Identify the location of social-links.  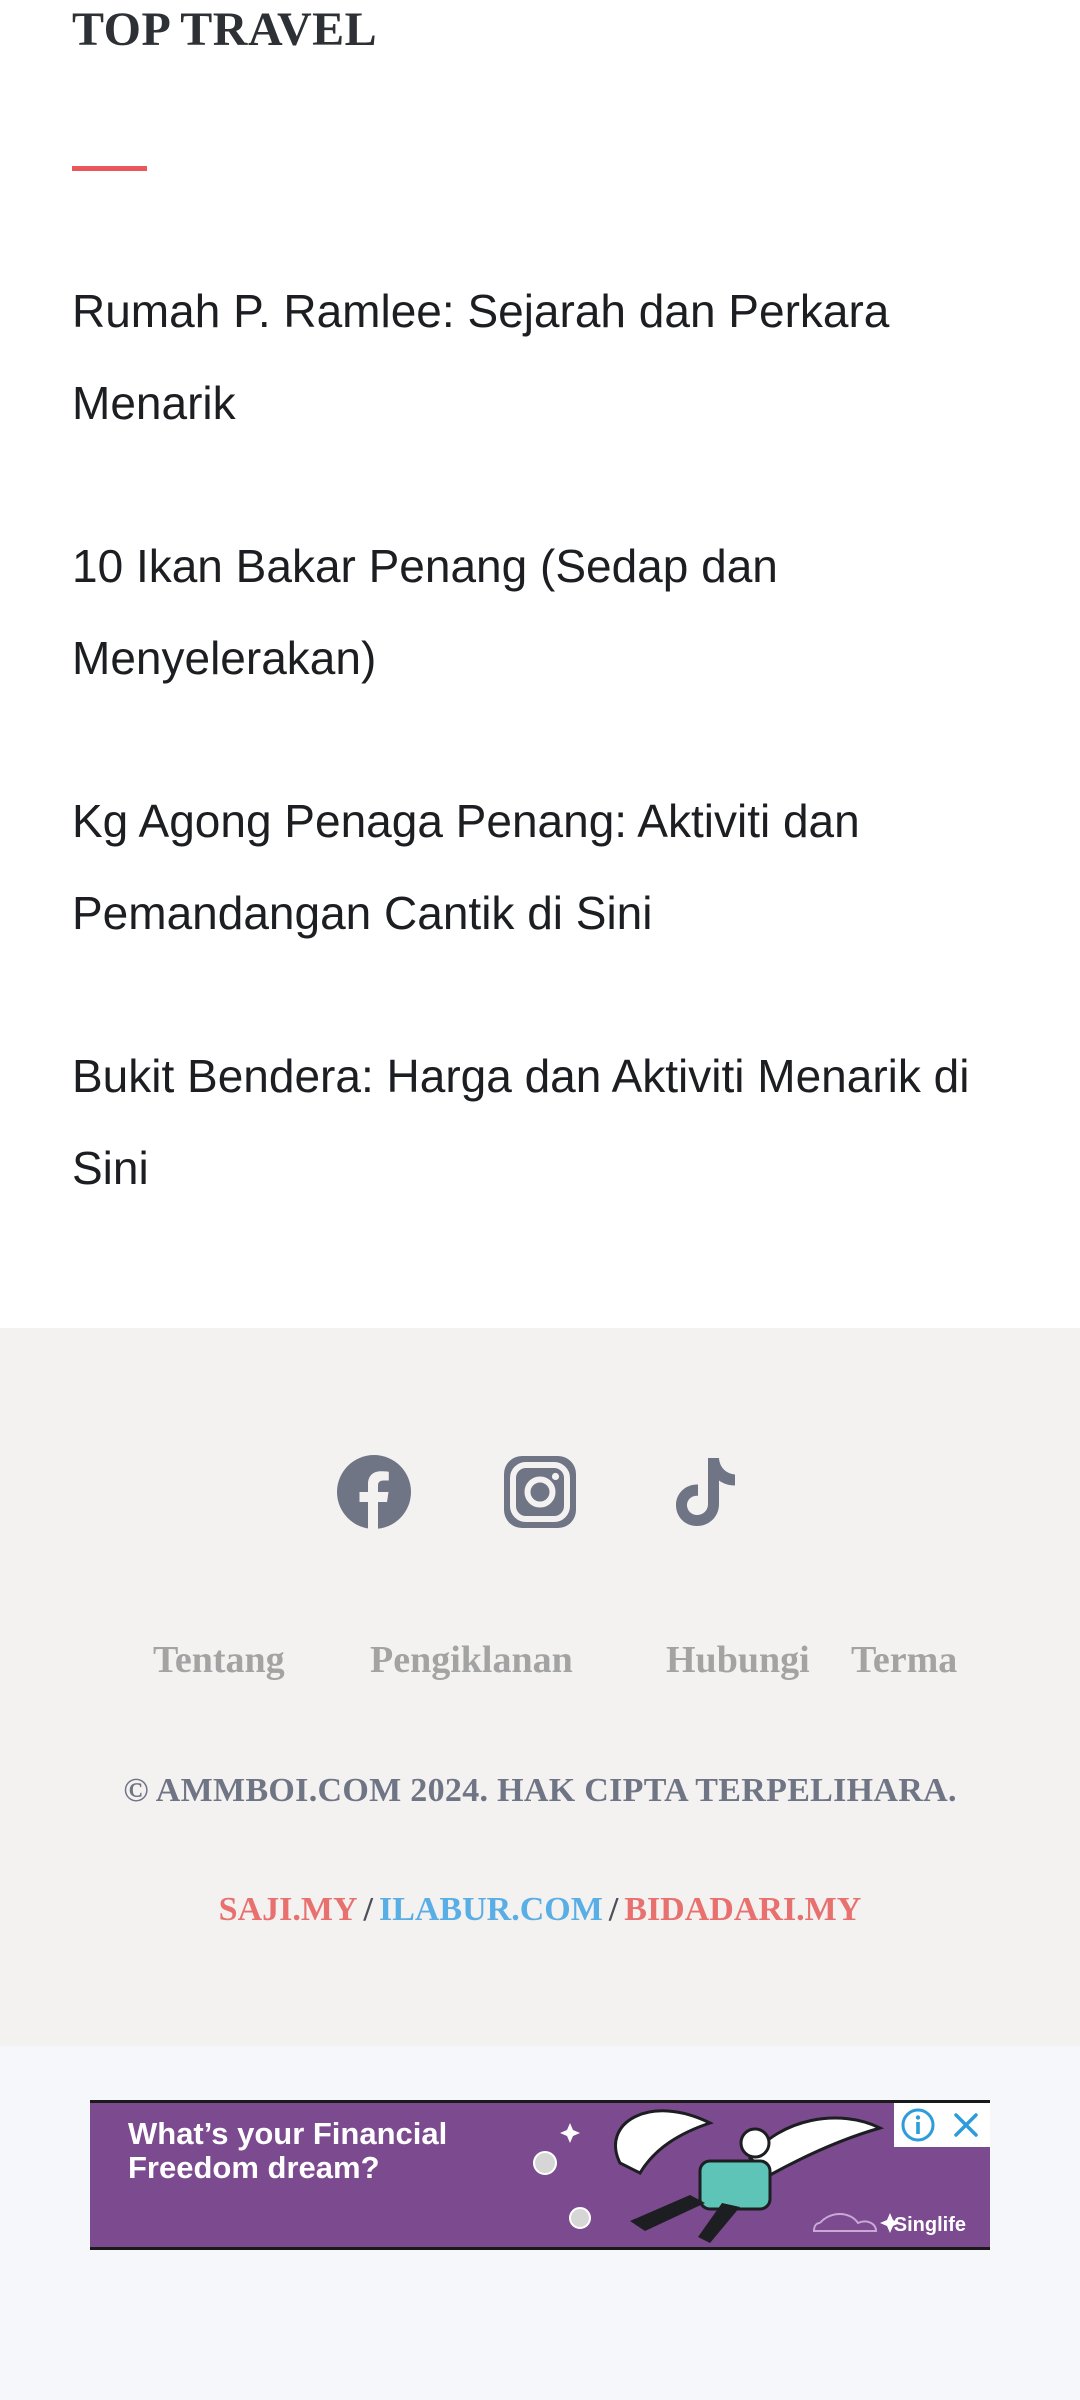
(540, 1492).